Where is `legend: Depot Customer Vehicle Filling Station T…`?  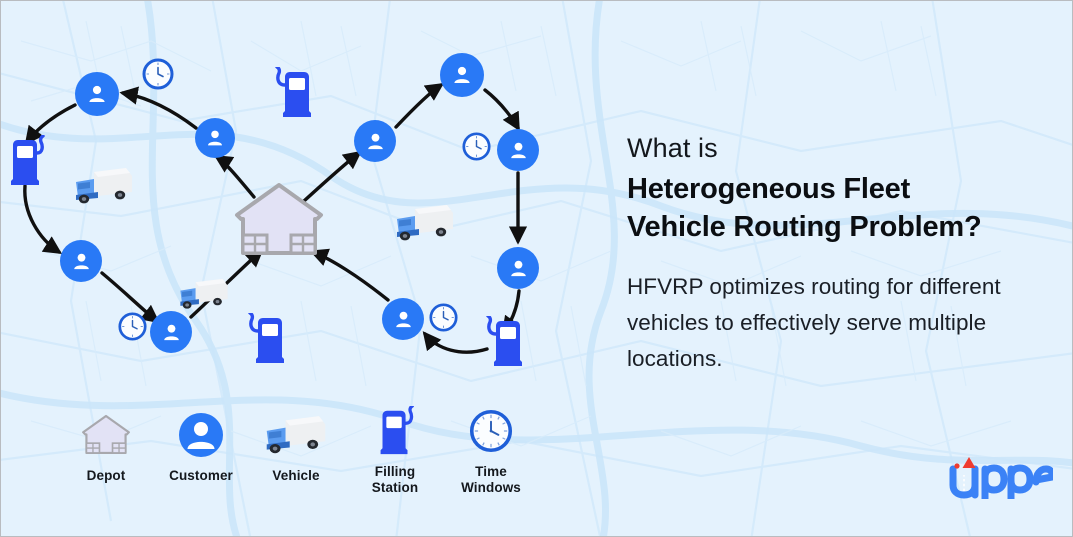
legend: Depot Customer Vehicle Filling Station T… is located at coordinates (298, 457).